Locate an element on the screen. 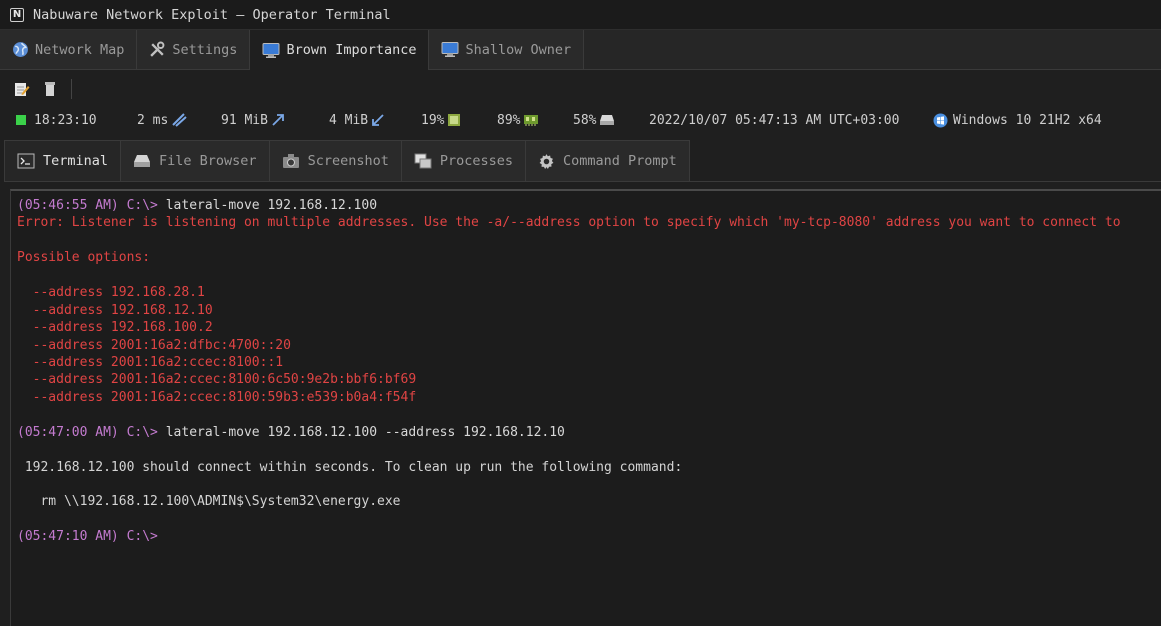 The width and height of the screenshot is (1161, 626). terminal-line: --address 192.168.12.10 is located at coordinates (589, 310).